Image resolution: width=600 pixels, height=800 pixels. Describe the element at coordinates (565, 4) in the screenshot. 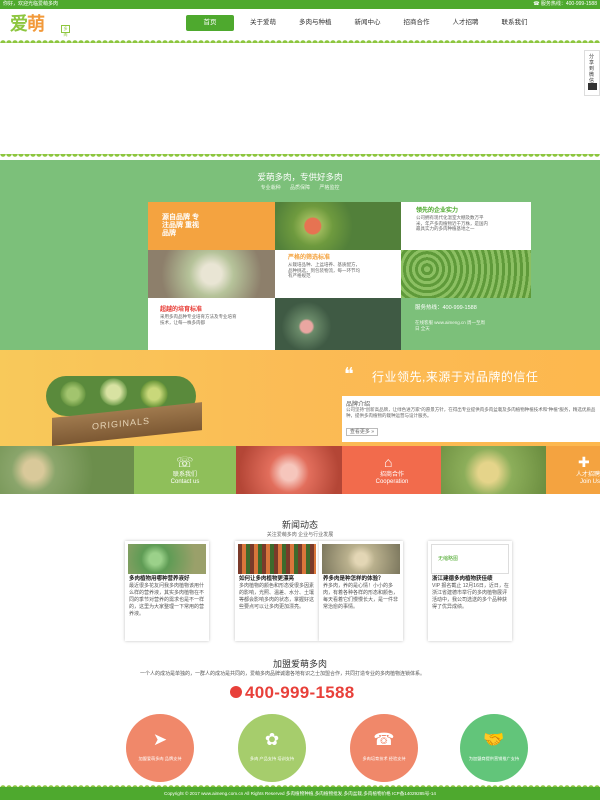

I see `hotline-text: ☎ 服务热线：400-999-1588` at that location.